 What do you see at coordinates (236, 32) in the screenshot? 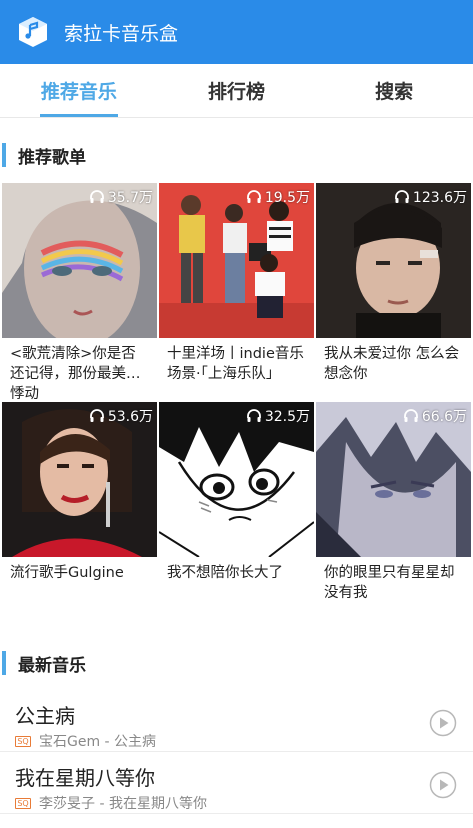
I see `app-bar: 索拉卡音乐盒` at bounding box center [236, 32].